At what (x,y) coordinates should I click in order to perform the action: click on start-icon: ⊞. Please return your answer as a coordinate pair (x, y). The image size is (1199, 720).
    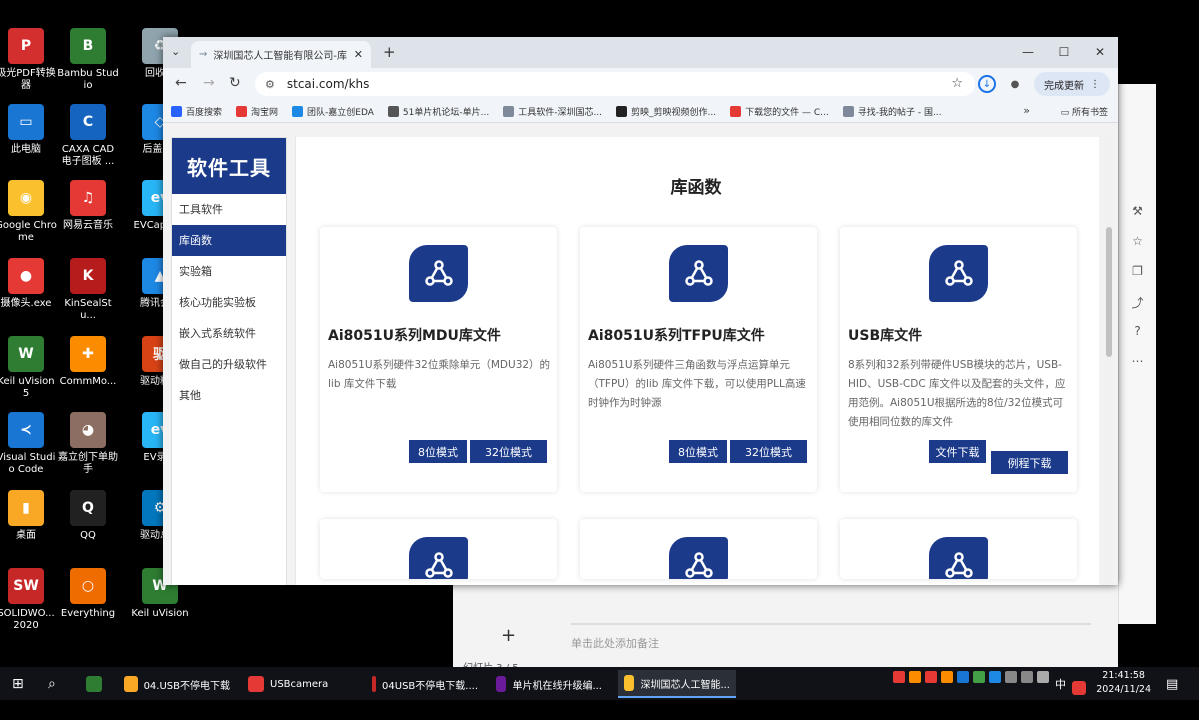
    Looking at the image, I should click on (18, 684).